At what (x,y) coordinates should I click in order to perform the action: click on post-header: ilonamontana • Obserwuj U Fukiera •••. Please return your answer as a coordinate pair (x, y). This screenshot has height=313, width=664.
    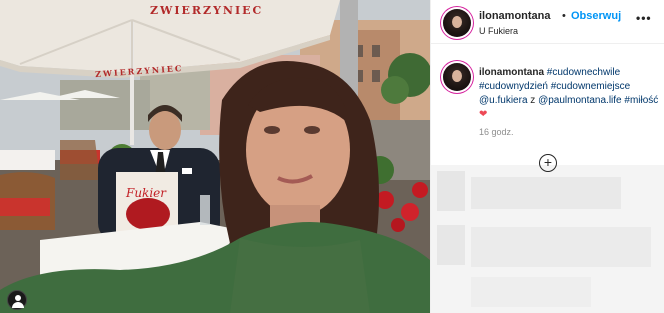
    Looking at the image, I should click on (547, 22).